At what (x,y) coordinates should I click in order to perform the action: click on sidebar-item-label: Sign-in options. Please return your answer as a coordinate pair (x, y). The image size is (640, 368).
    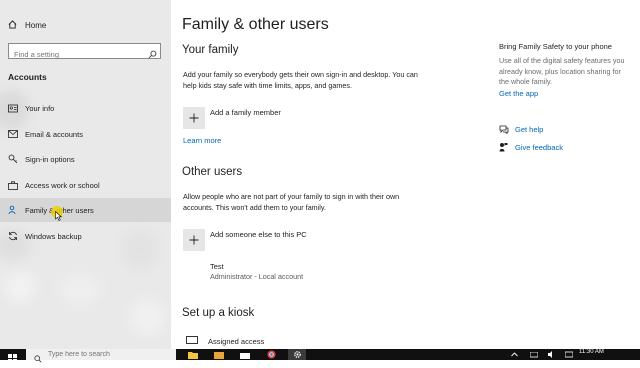
    Looking at the image, I should click on (50, 159).